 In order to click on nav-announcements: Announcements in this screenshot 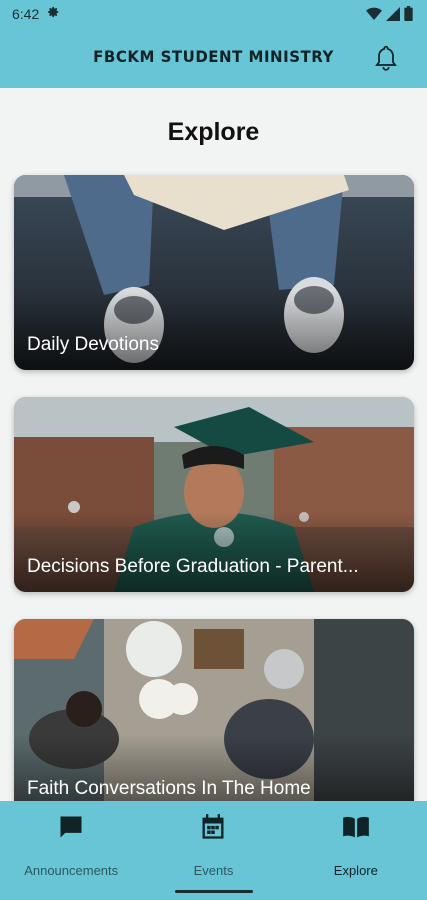, I will do `click(71, 850)`.